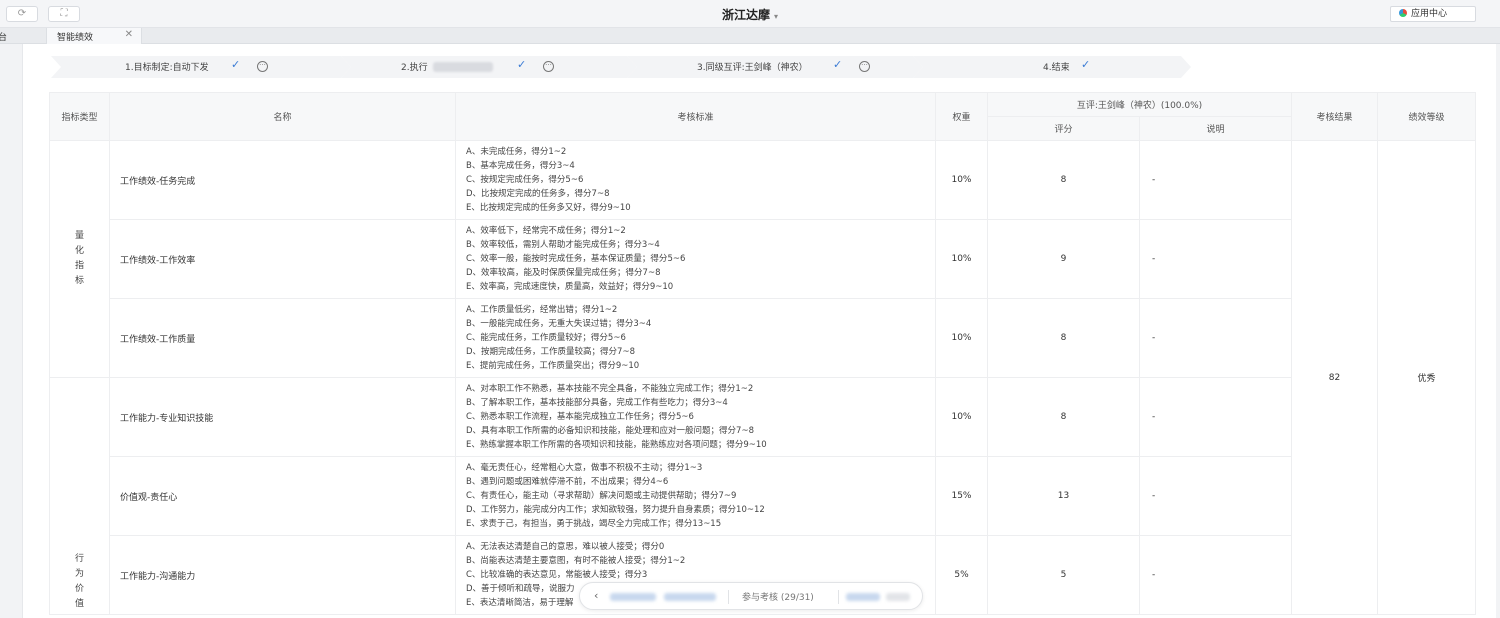 The image size is (1500, 618). Describe the element at coordinates (167, 68) in the screenshot. I see `step-label: 1.目标制定:自动下发` at that location.